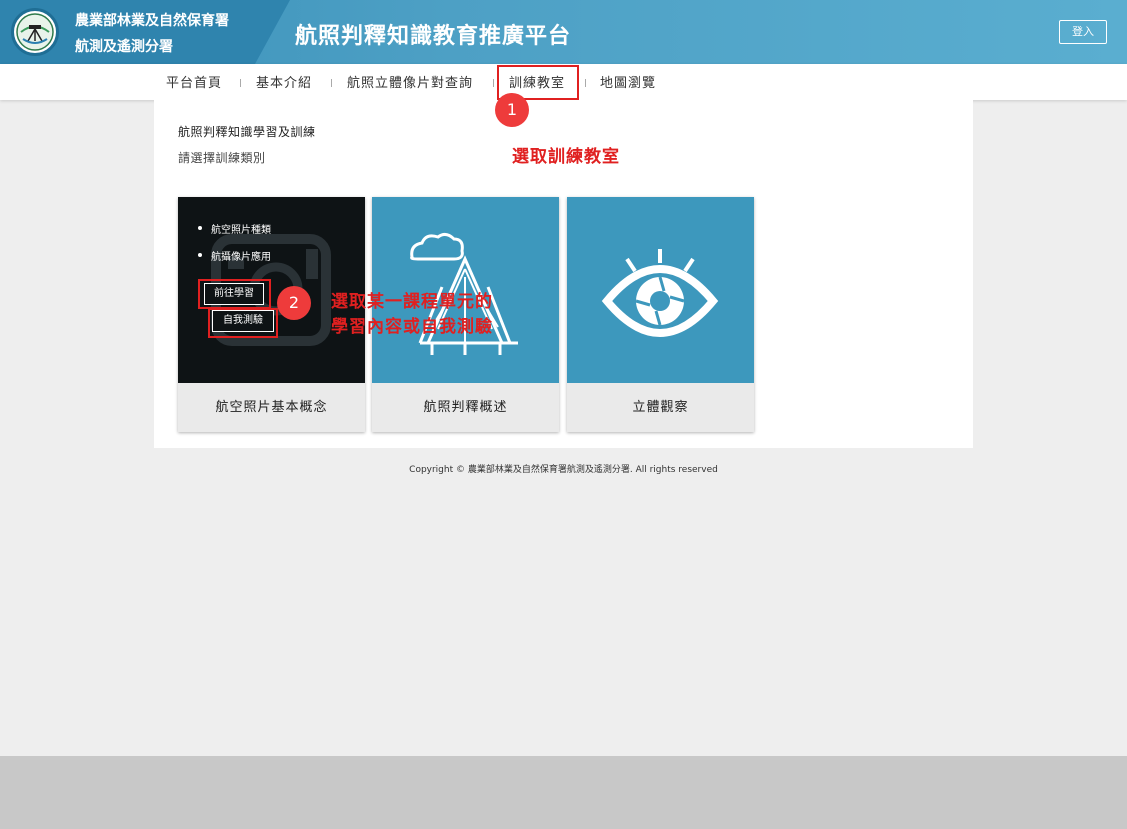  I want to click on annotation-box-learn, so click(234, 294).